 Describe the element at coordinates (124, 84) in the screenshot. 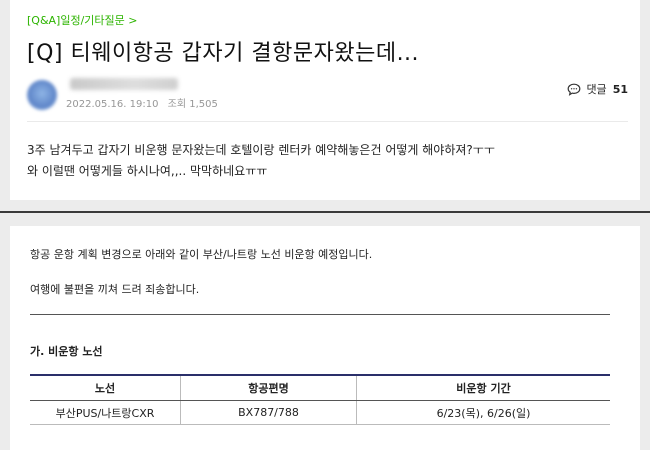

I see `author-name-blurred` at that location.